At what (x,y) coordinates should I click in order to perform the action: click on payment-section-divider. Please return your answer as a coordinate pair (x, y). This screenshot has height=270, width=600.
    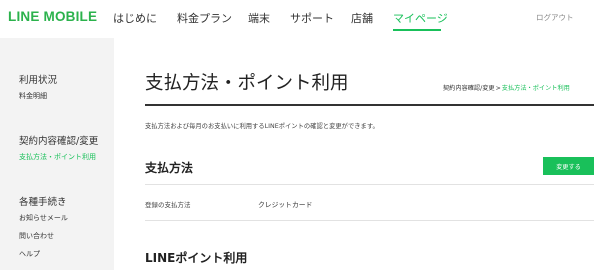
    Looking at the image, I should click on (369, 184).